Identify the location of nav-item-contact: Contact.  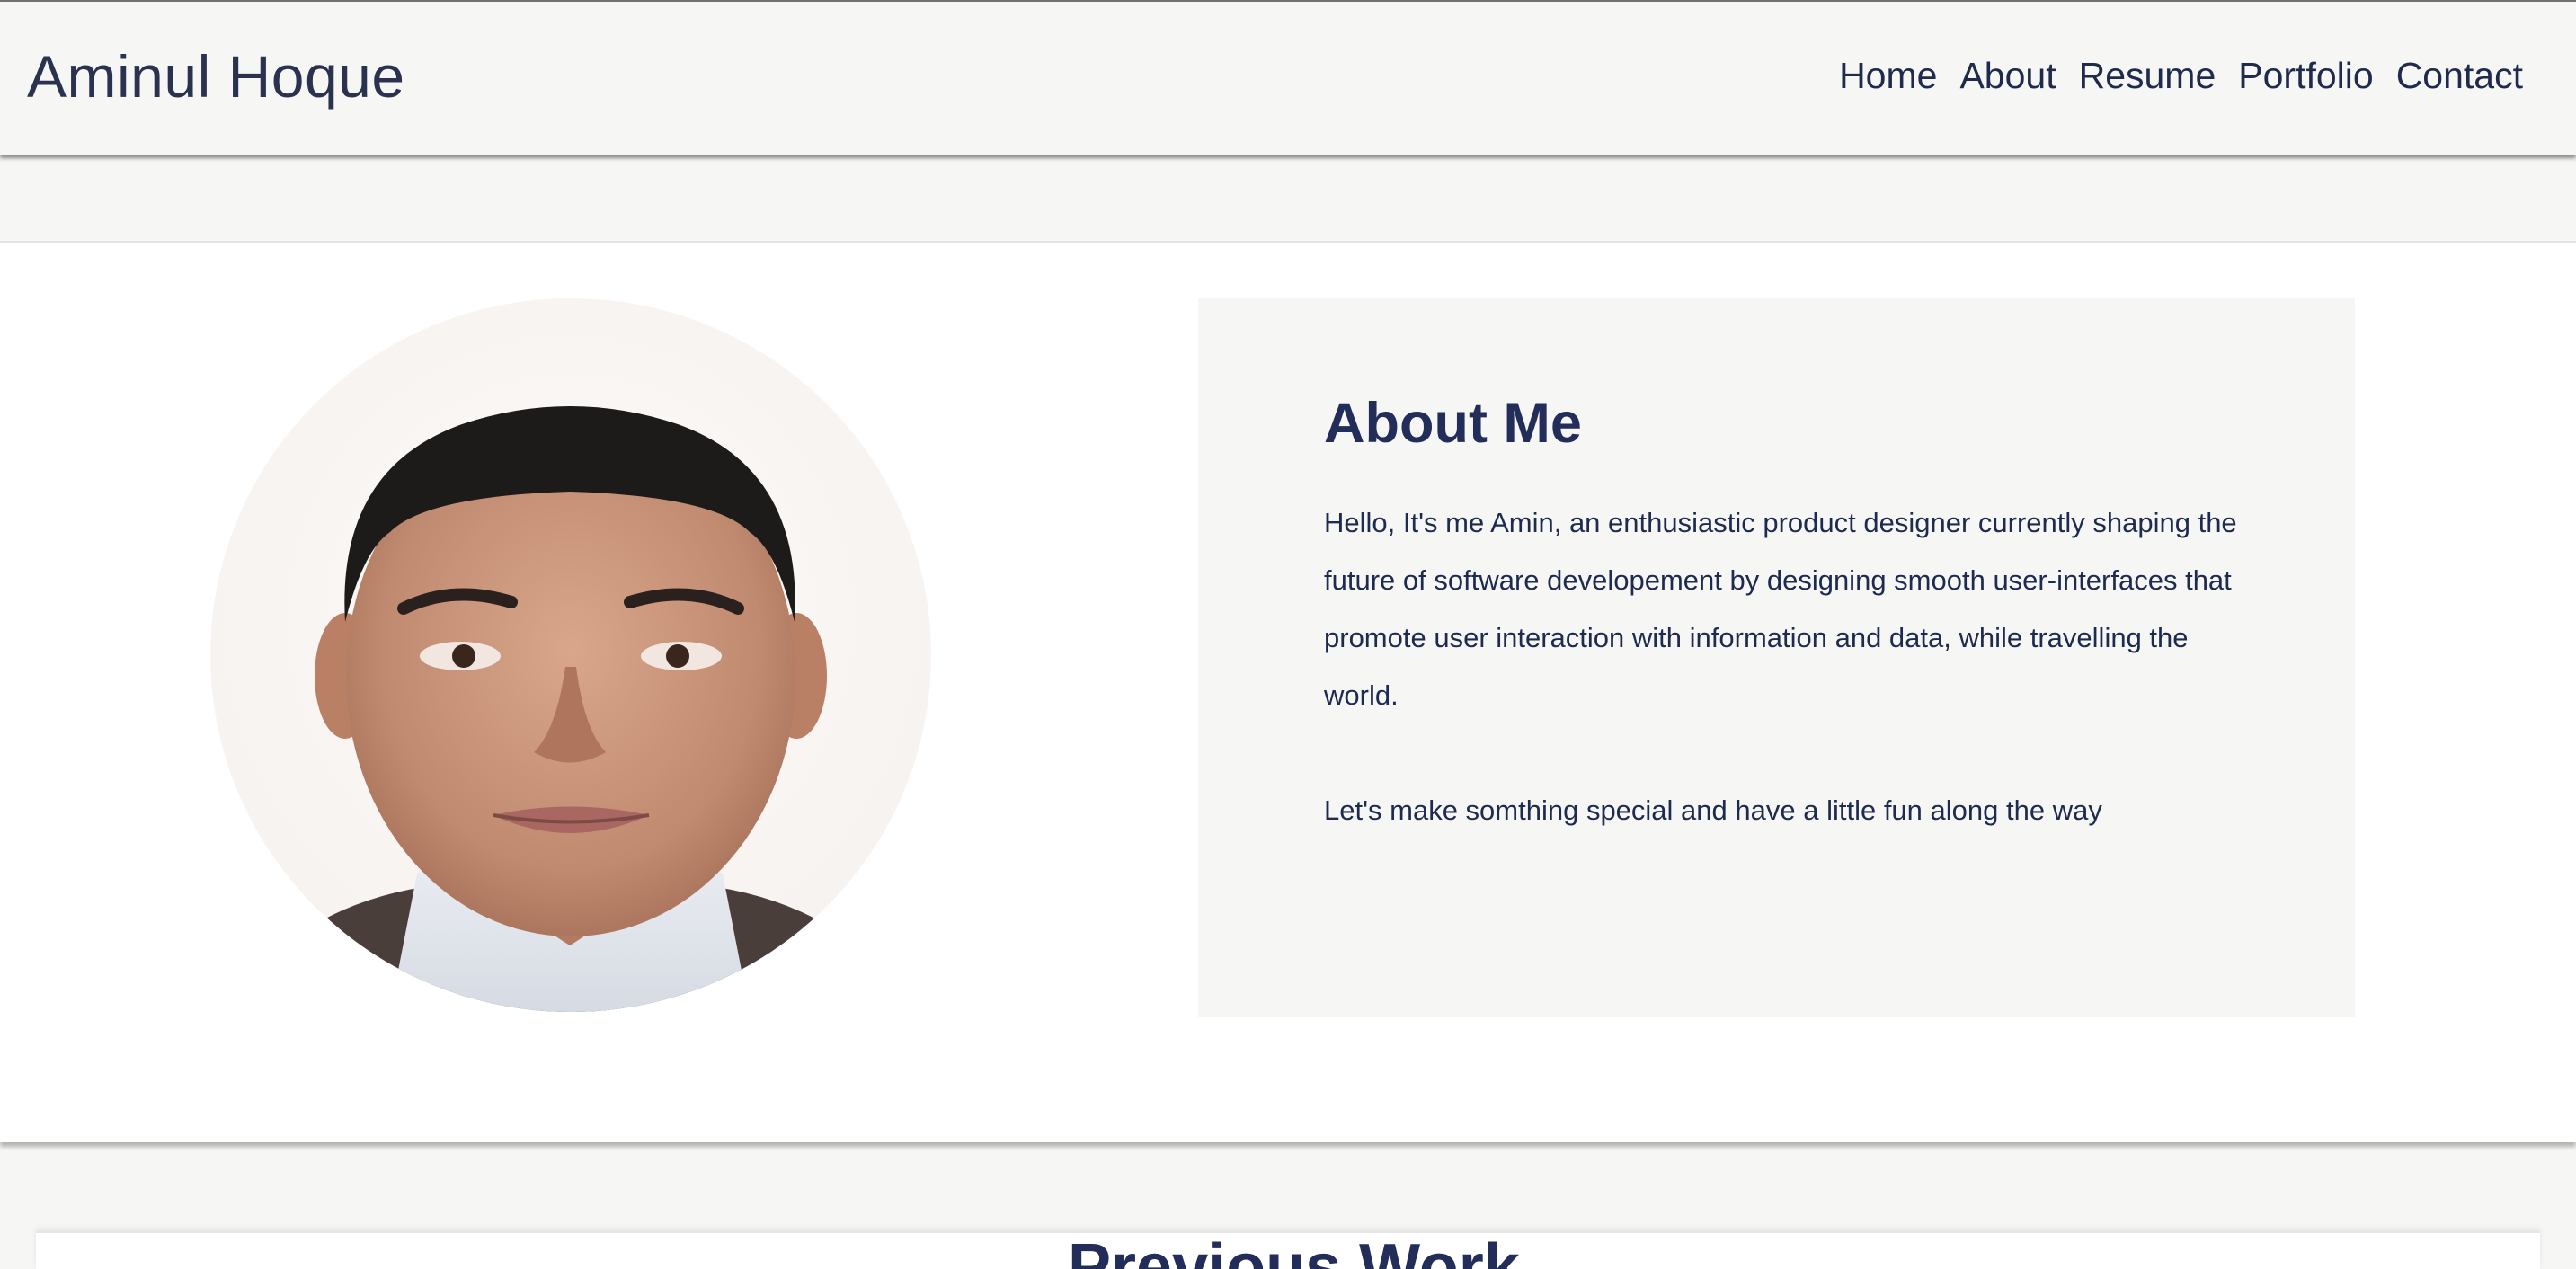
(2459, 76).